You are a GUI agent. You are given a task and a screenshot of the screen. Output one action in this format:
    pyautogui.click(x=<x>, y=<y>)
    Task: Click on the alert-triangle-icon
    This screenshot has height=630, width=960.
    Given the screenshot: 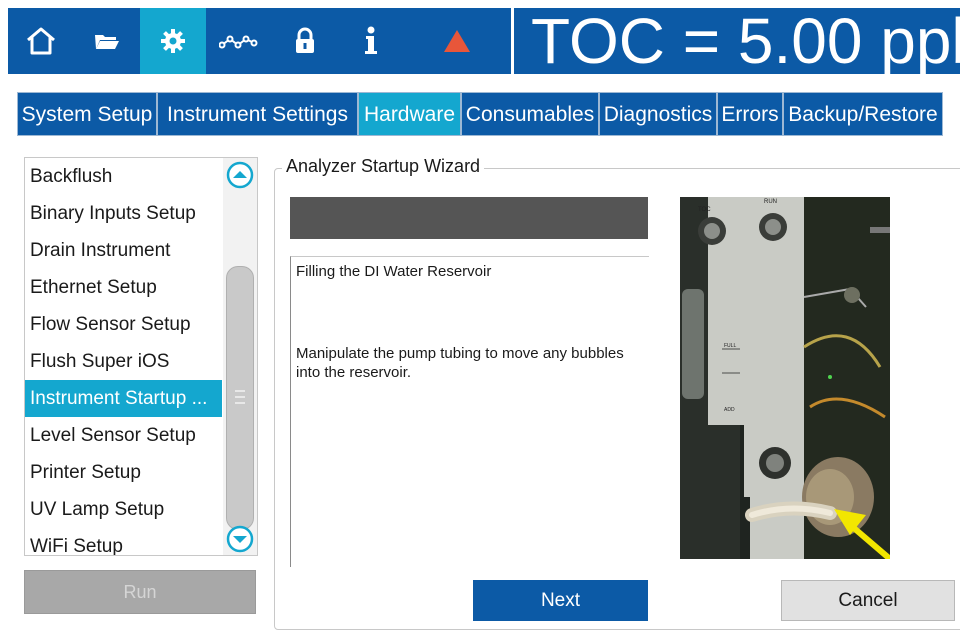 What is the action you would take?
    pyautogui.click(x=457, y=41)
    